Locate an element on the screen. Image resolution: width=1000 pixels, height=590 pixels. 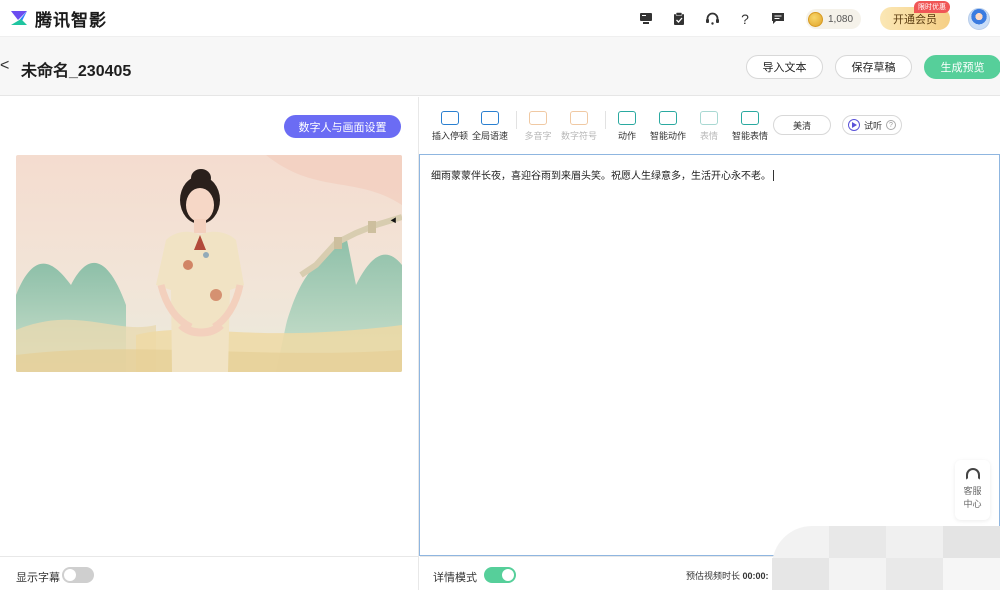
tool-action: 动作 is located at coordinates (627, 126).